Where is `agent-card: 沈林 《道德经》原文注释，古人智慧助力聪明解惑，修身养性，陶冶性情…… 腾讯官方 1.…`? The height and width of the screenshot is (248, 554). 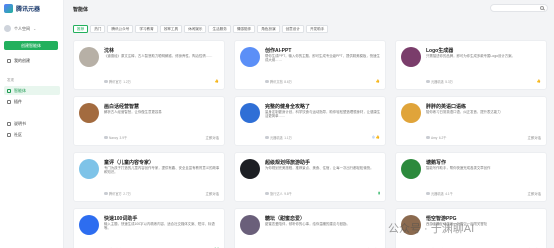 agent-card: 沈林 《道德经》原文注释，古人智慧助力聪明解惑，修身养性，陶冶性情…… 腾讯官方 1.… is located at coordinates (149, 65).